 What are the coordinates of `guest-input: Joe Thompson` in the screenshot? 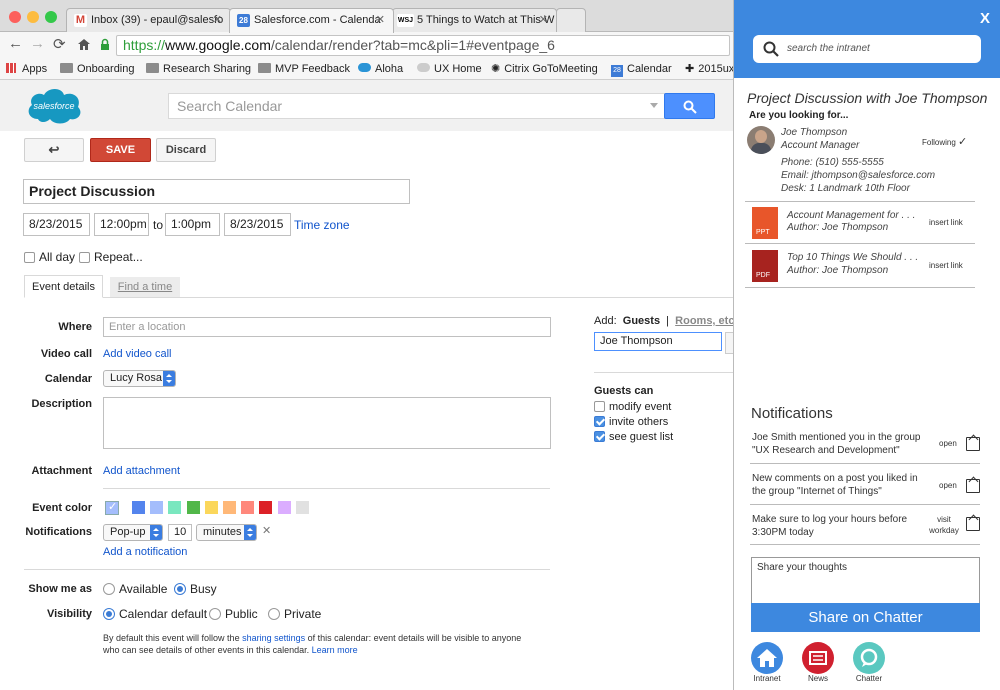 It's located at (658, 341).